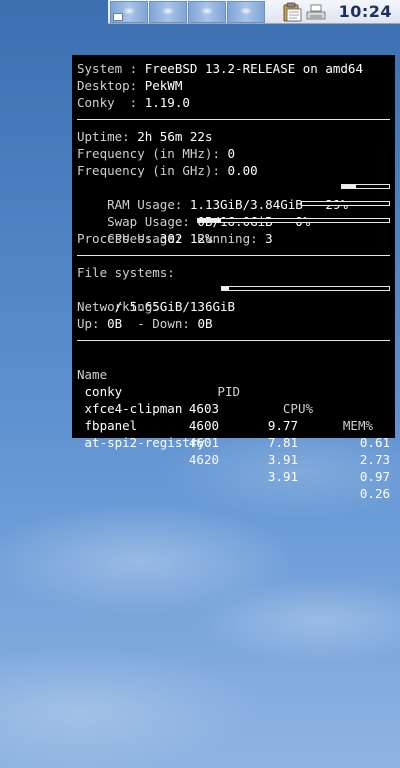  I want to click on uptime-row: Uptime: 2h 56m 22s, so click(233, 136).